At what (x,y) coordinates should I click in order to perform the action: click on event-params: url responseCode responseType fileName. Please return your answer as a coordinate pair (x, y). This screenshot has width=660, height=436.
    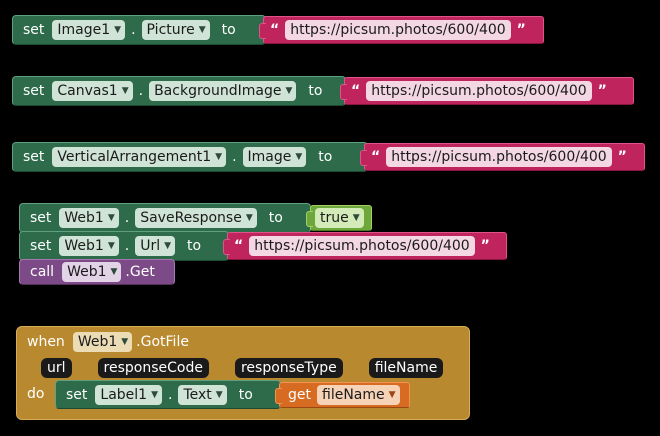
    Looking at the image, I should click on (242, 368).